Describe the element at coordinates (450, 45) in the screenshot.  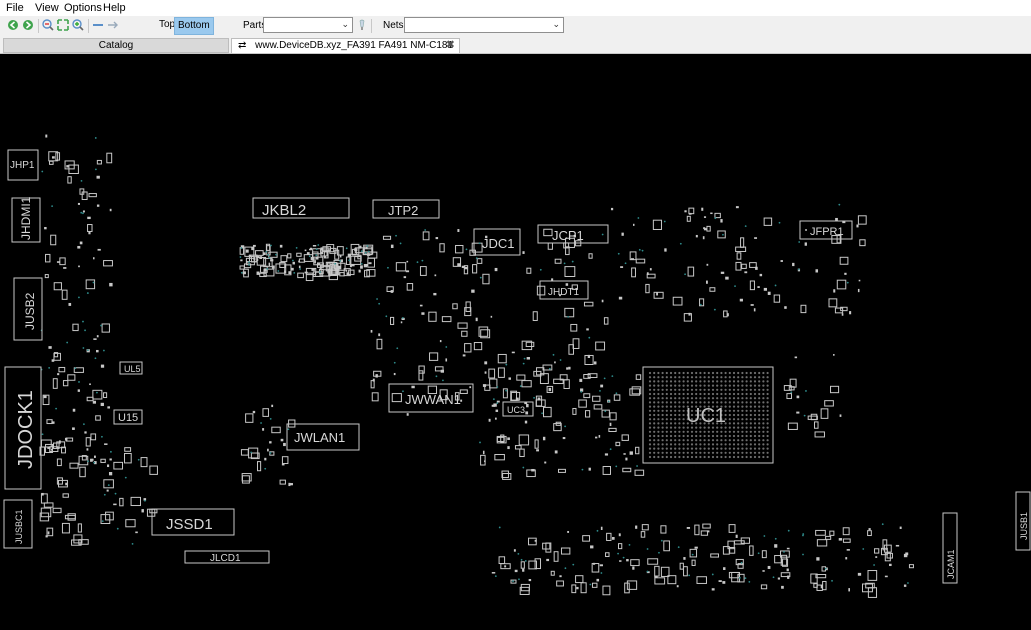
I see `close-icon: ✖` at that location.